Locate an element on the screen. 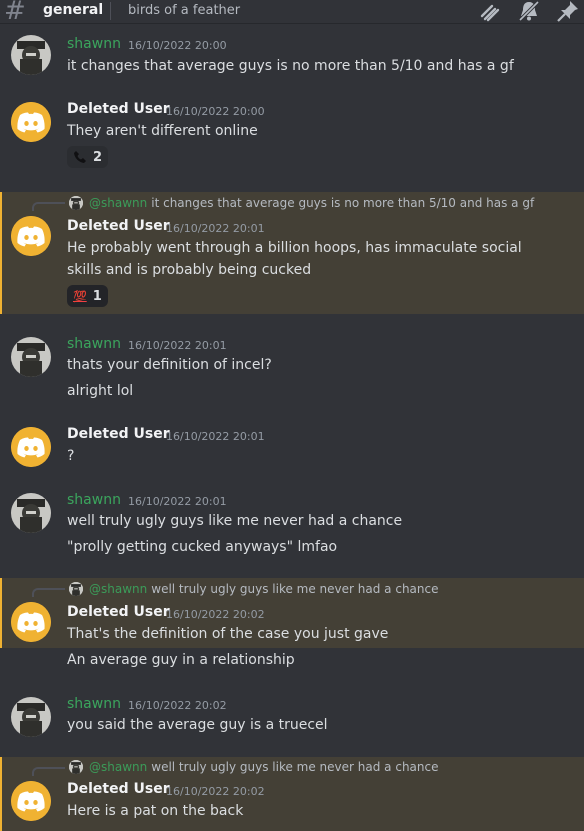 The image size is (584, 831). mute-bell-icon is located at coordinates (529, 11).